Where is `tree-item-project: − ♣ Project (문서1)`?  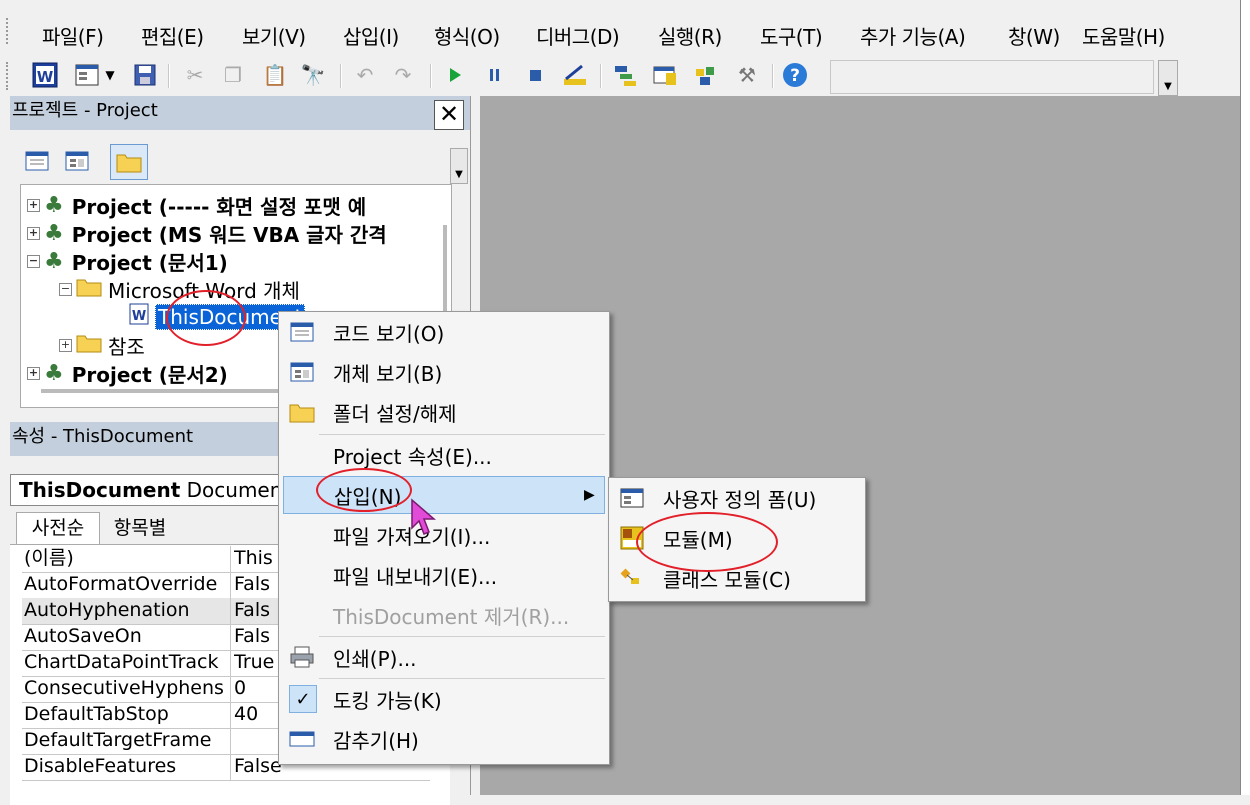
tree-item-project: − ♣ Project (문서1) is located at coordinates (127, 261).